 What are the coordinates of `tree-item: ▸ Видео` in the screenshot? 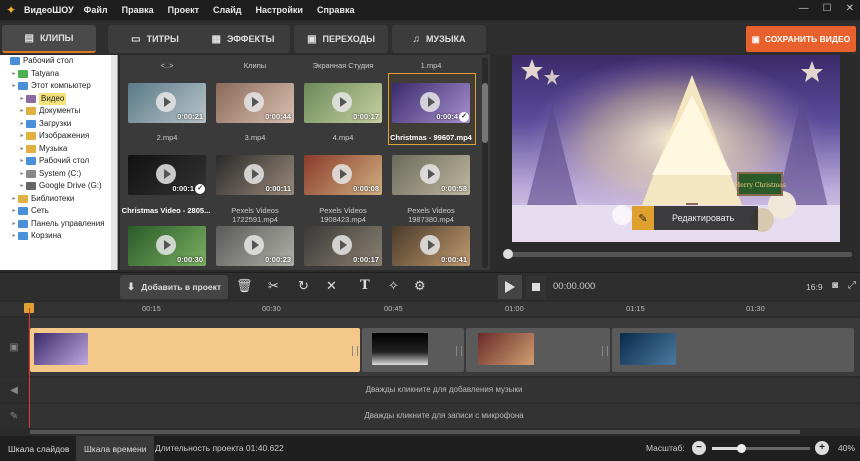 It's located at (58, 99).